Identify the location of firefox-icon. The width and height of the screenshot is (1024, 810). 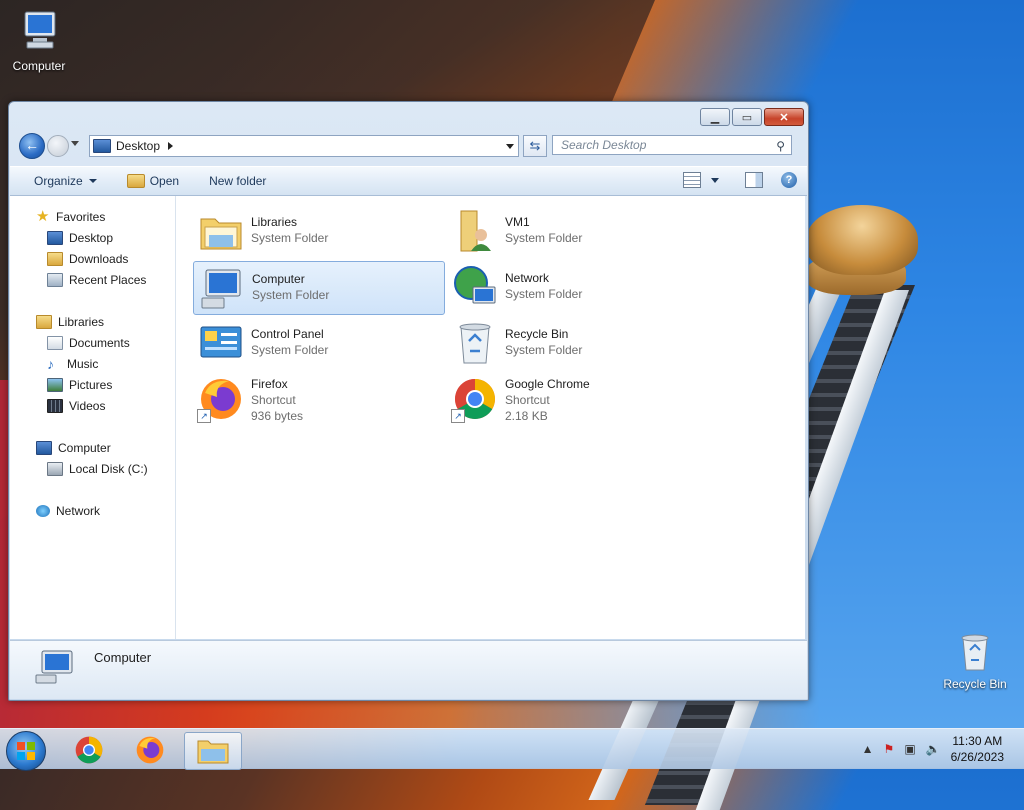
(150, 750).